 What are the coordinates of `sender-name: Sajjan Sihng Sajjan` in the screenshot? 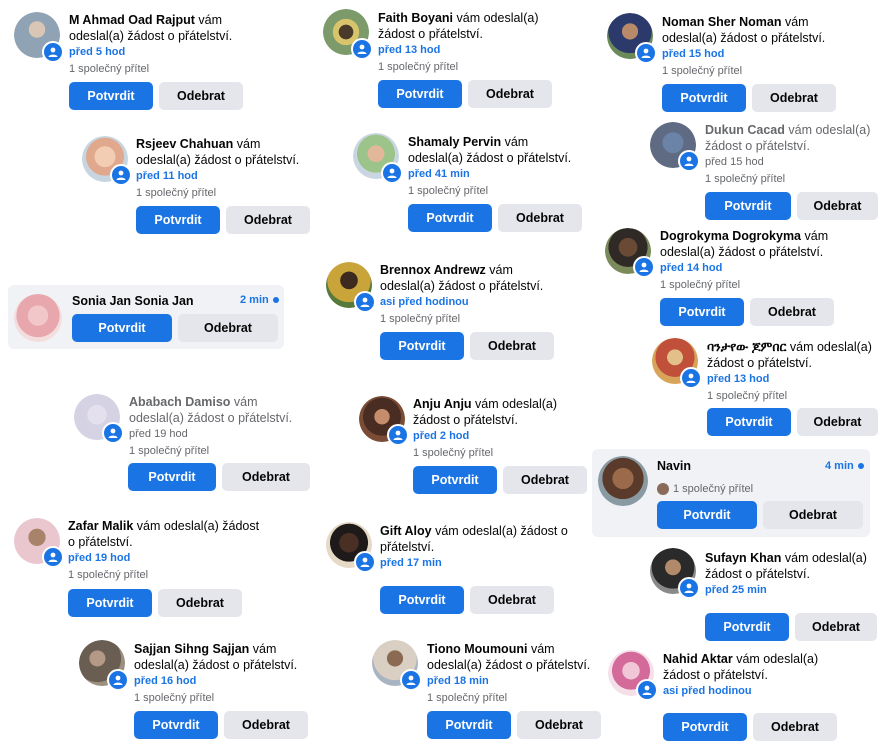 It's located at (191, 649).